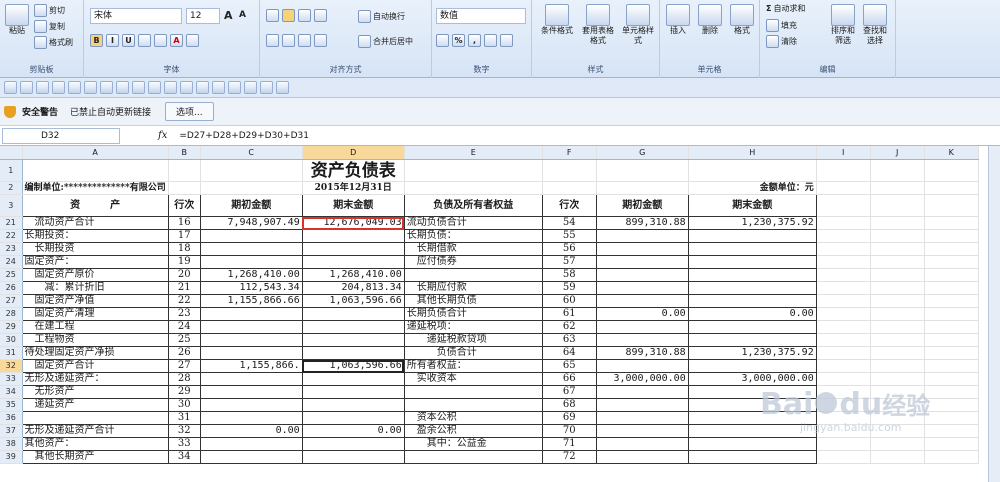 The width and height of the screenshot is (1000, 482). Describe the element at coordinates (381, 16) in the screenshot. I see `wrap-text-button: 自动换行` at that location.